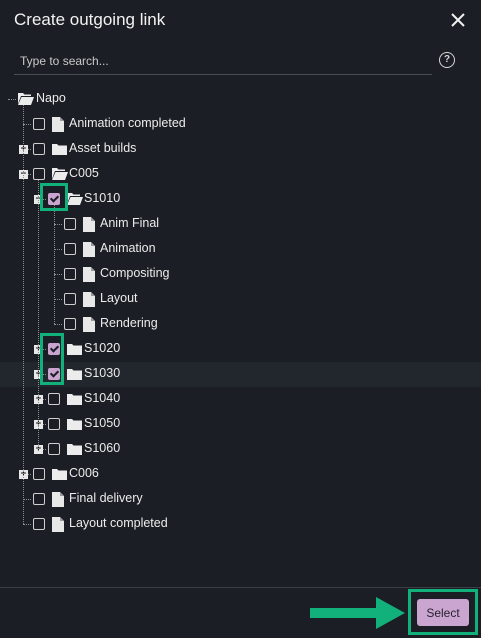 This screenshot has width=481, height=638. I want to click on help-icon: ?, so click(447, 60).